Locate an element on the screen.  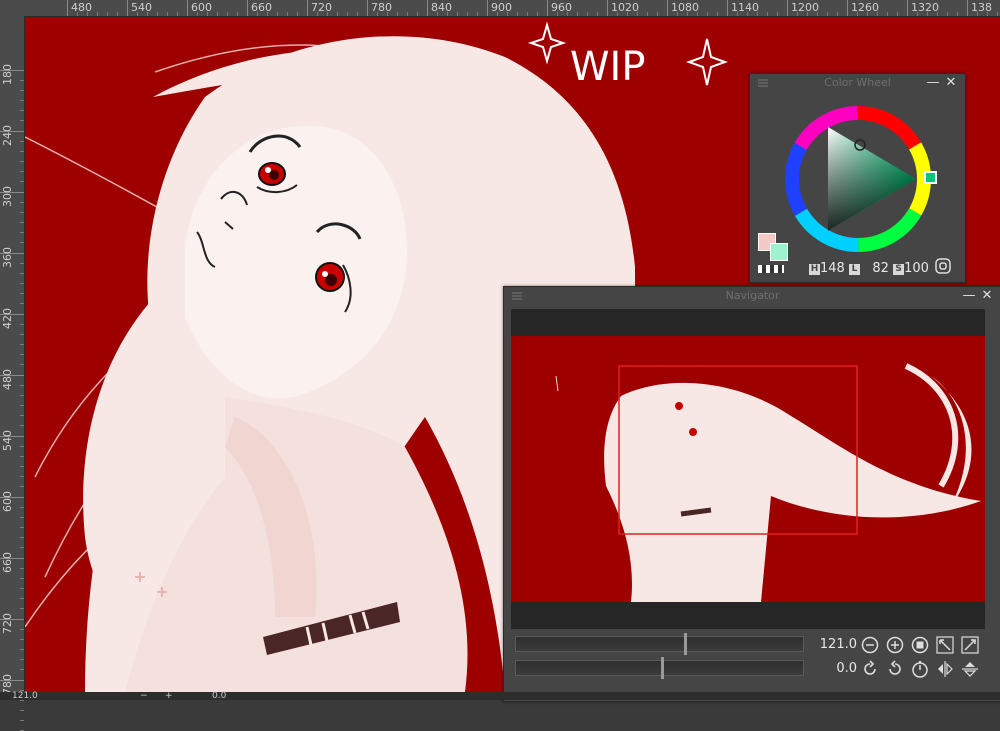
ruler-tick-label: 1320 is located at coordinates (923, 8).